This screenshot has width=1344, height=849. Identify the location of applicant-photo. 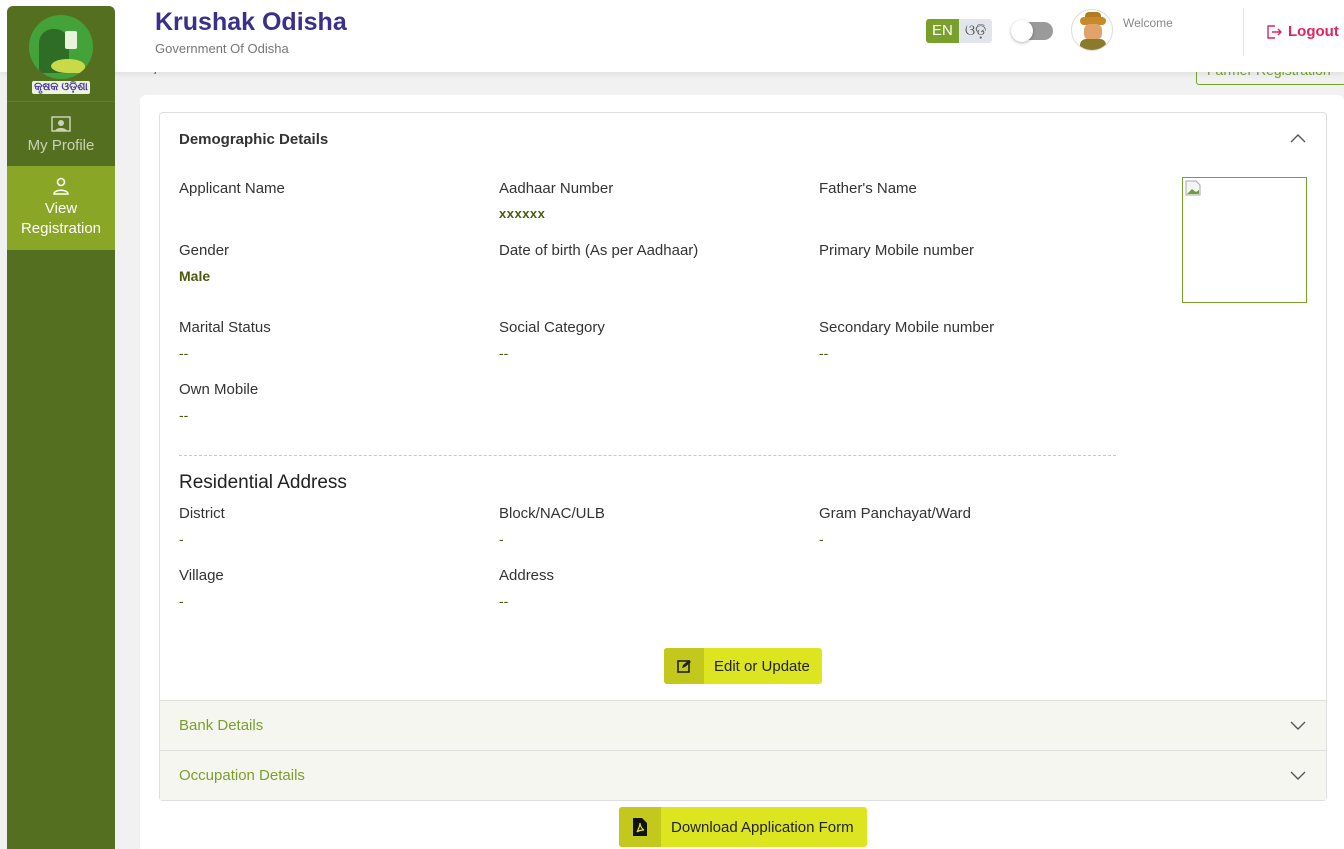
(1244, 240).